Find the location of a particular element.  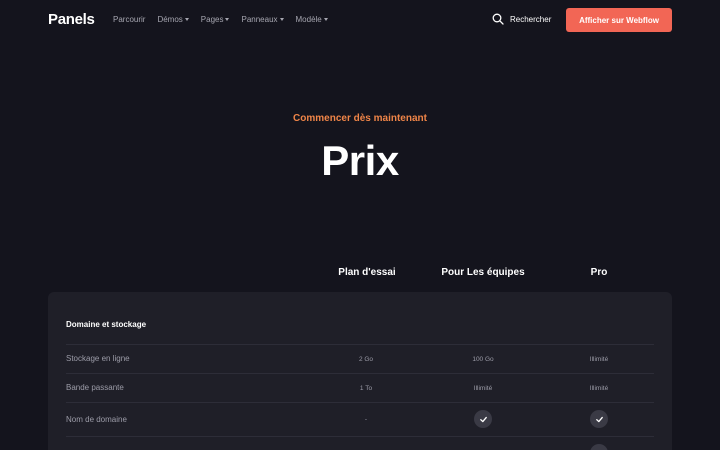

cell-value: 2 Go is located at coordinates (366, 359).